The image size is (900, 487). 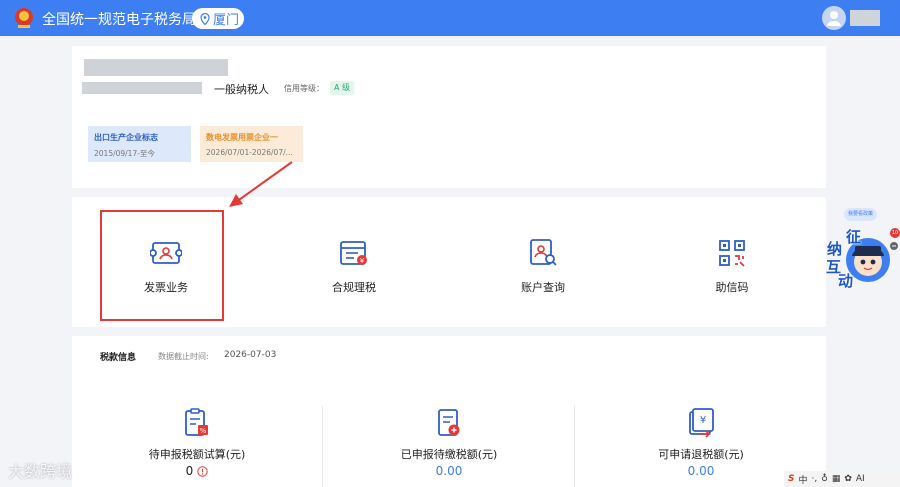 What do you see at coordinates (342, 88) in the screenshot?
I see `credit-grade-badge: A 级` at bounding box center [342, 88].